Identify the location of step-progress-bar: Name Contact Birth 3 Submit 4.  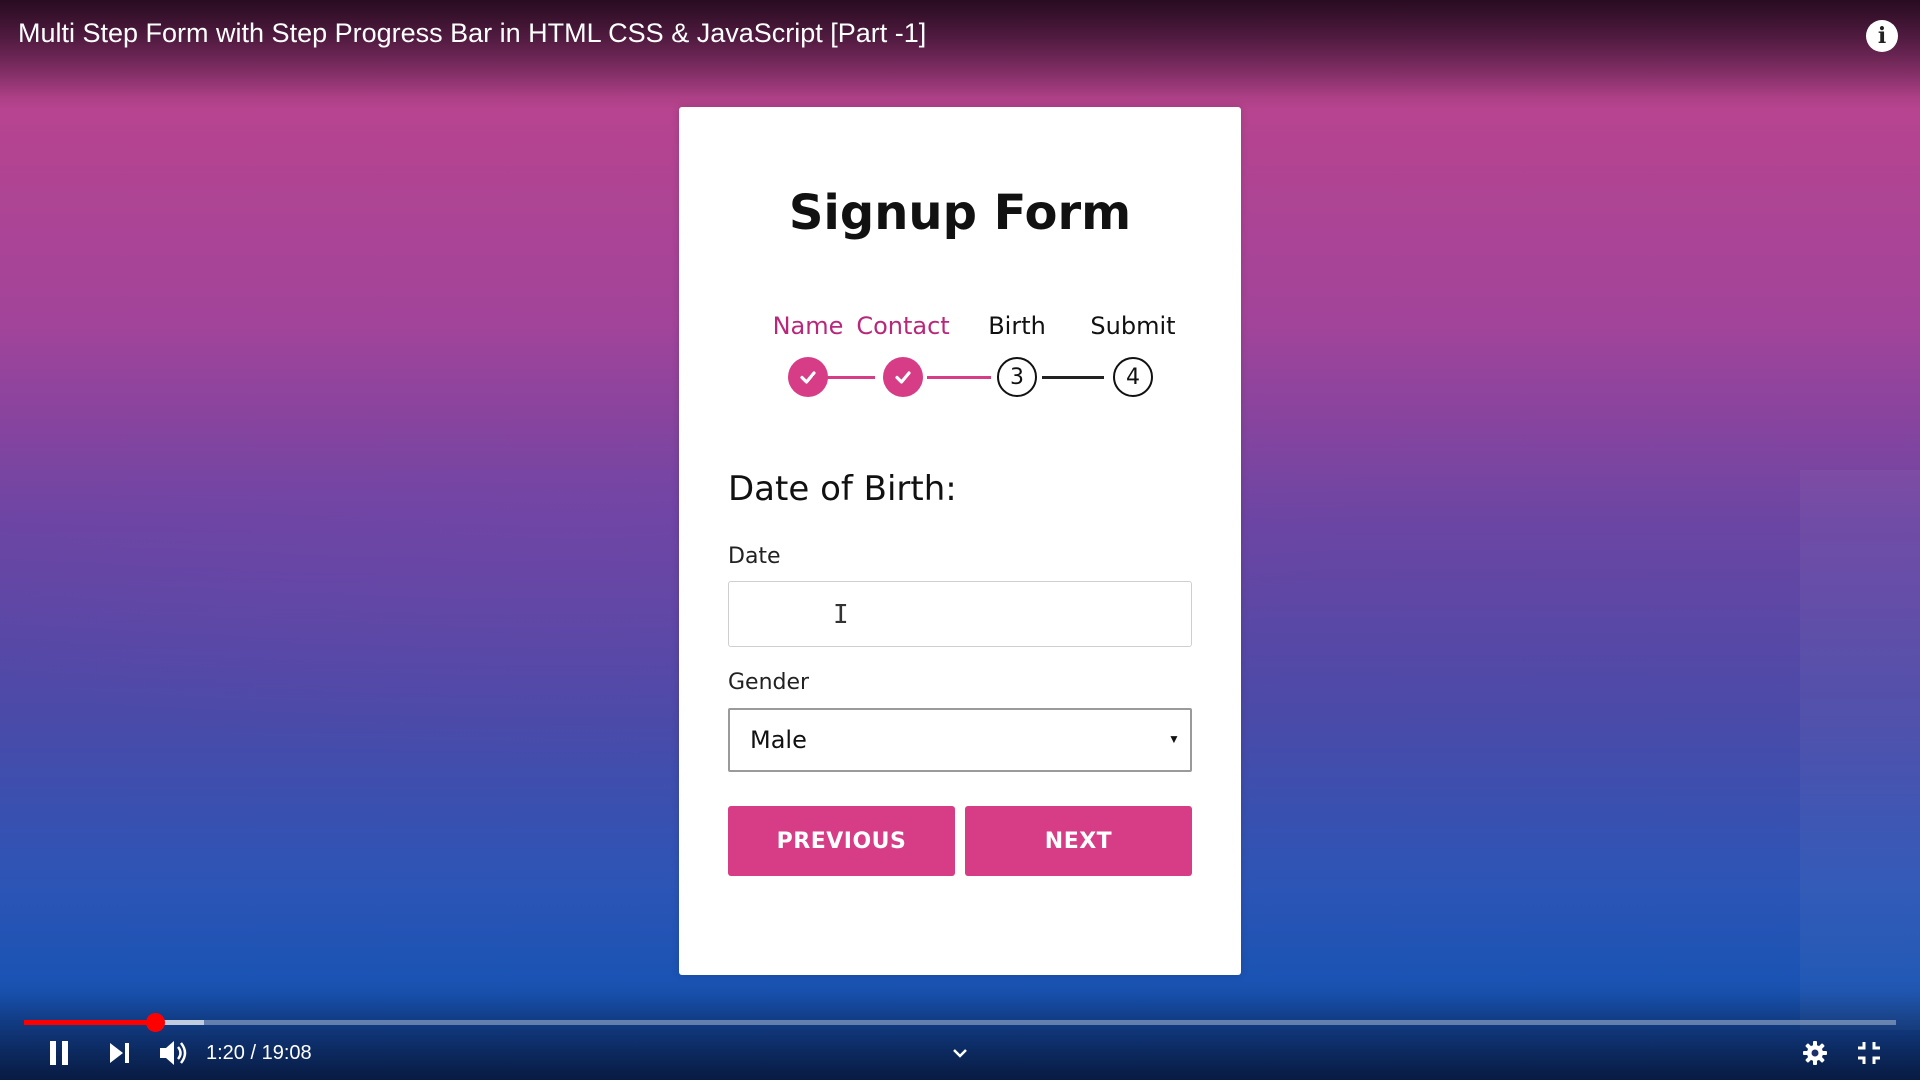
(960, 367).